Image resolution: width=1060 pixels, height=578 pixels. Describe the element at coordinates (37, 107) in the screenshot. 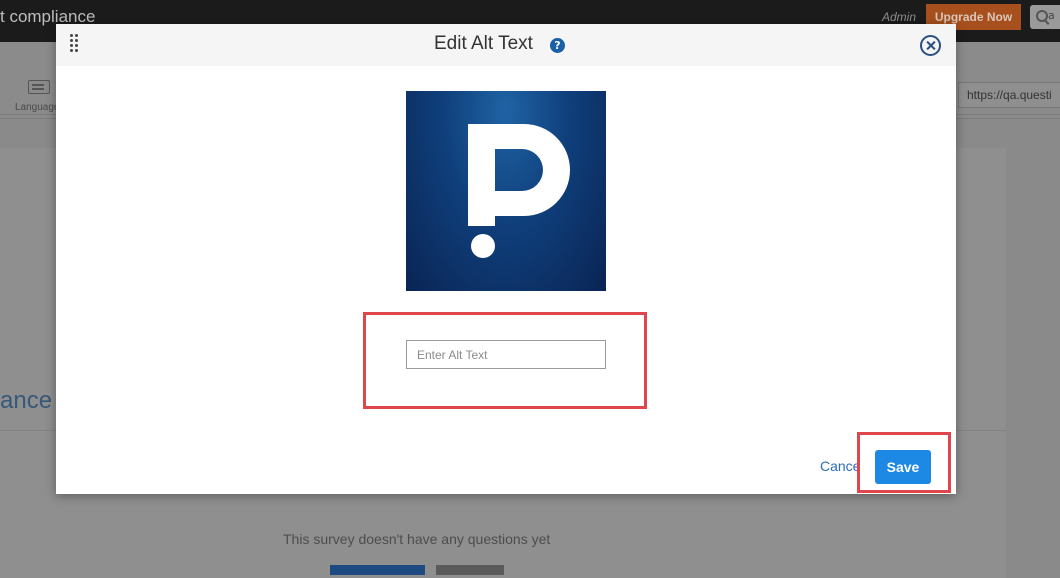

I see `language-label: Language` at that location.